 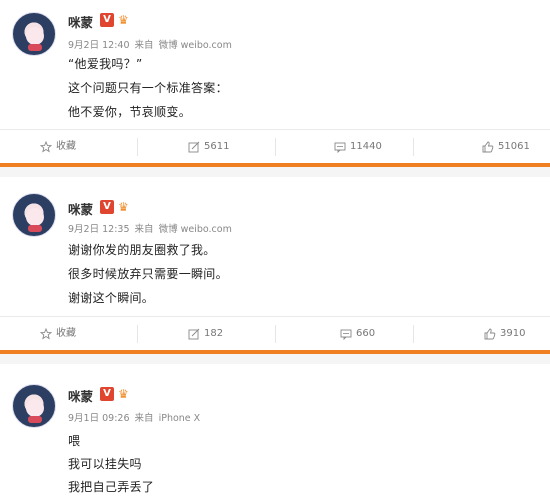 What do you see at coordinates (111, 298) in the screenshot?
I see `post-text-line: 谢谢这个瞬间。` at bounding box center [111, 298].